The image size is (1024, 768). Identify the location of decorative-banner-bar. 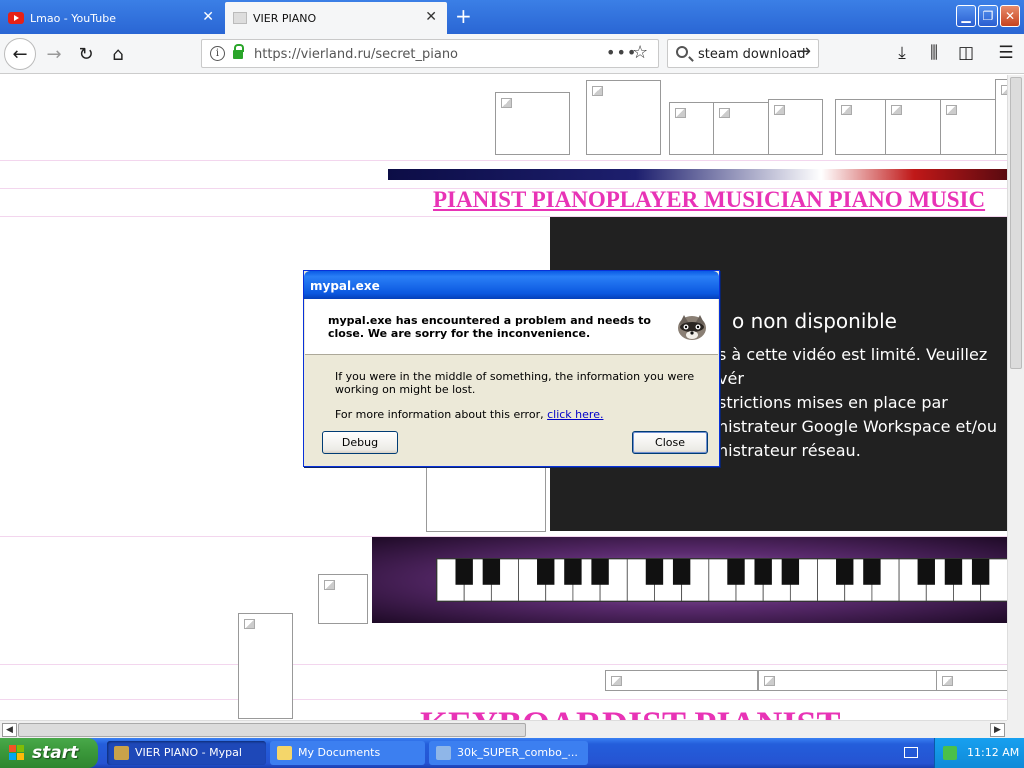
(697, 174).